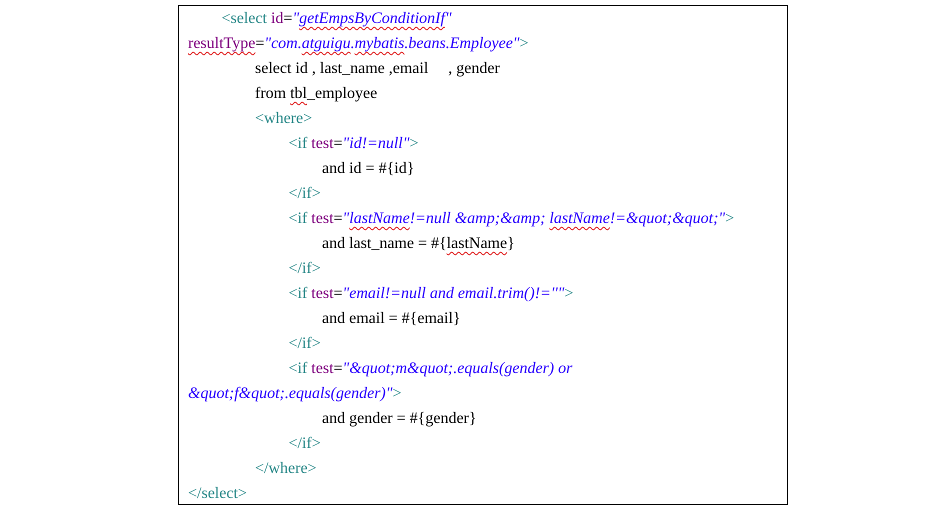 Image resolution: width=950 pixels, height=515 pixels. I want to click on code-line: <select id="getEmpsByConditionIf", so click(336, 19).